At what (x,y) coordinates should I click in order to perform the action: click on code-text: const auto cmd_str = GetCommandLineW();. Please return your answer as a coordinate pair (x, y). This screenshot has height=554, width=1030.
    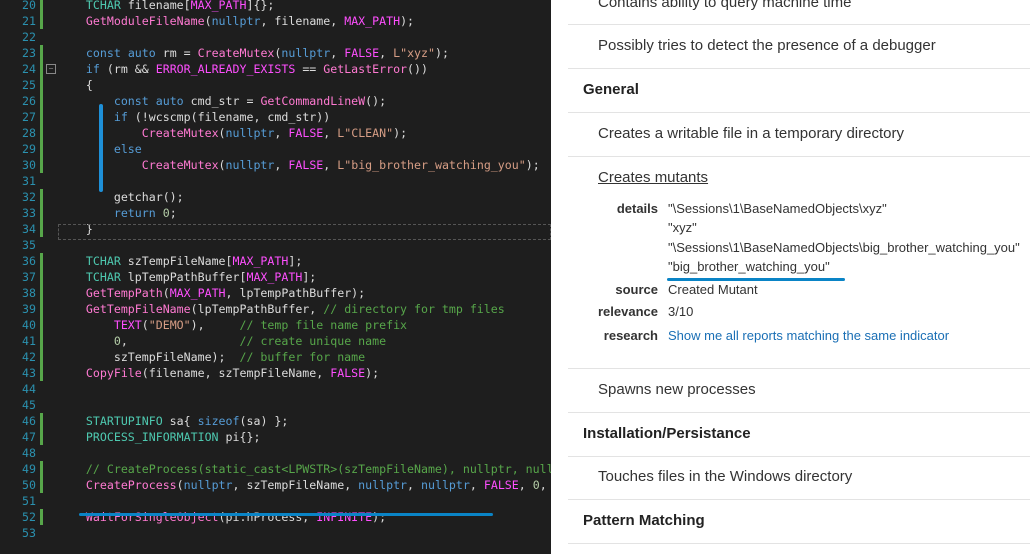
    Looking at the image, I should click on (250, 101).